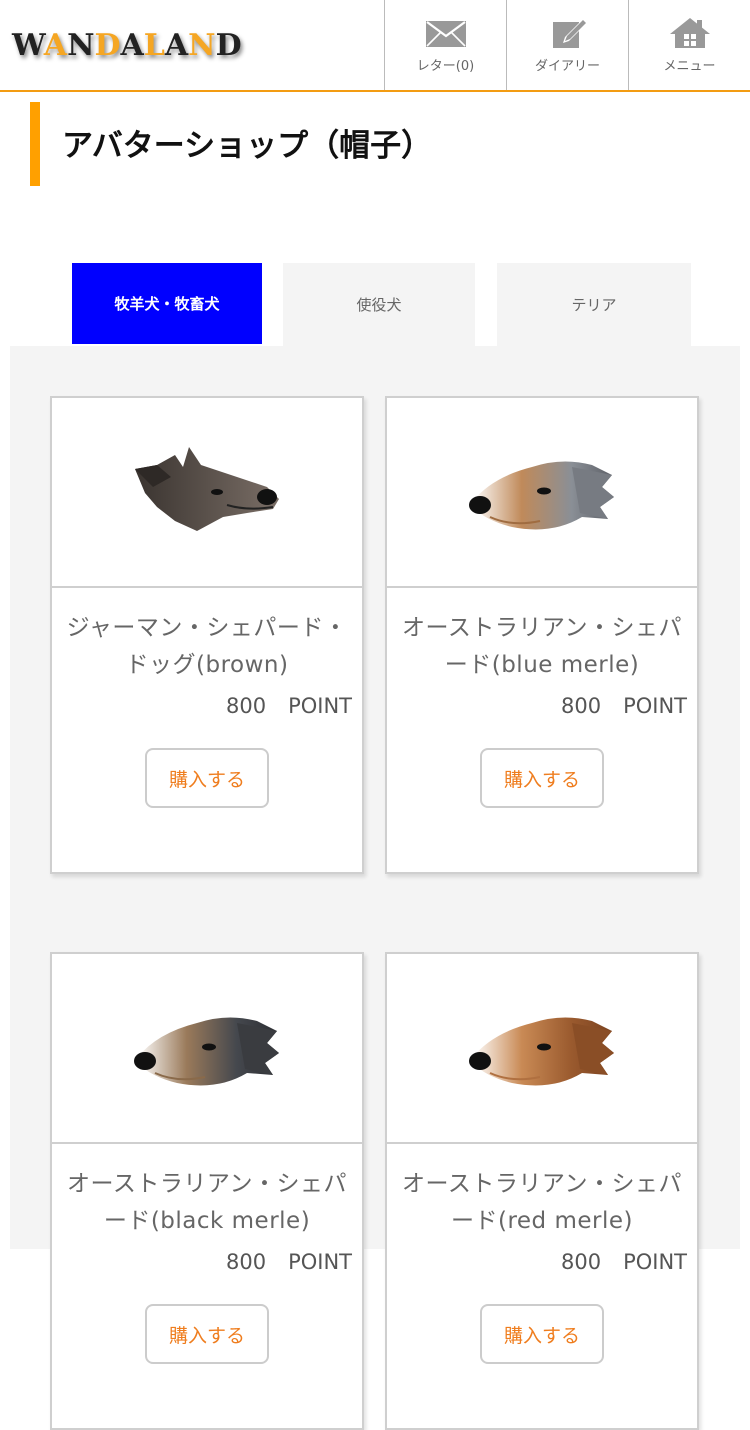 The height and width of the screenshot is (1430, 750). I want to click on app-header: WANDALAND レター(0) ダイアリー メニュー, so click(375, 46).